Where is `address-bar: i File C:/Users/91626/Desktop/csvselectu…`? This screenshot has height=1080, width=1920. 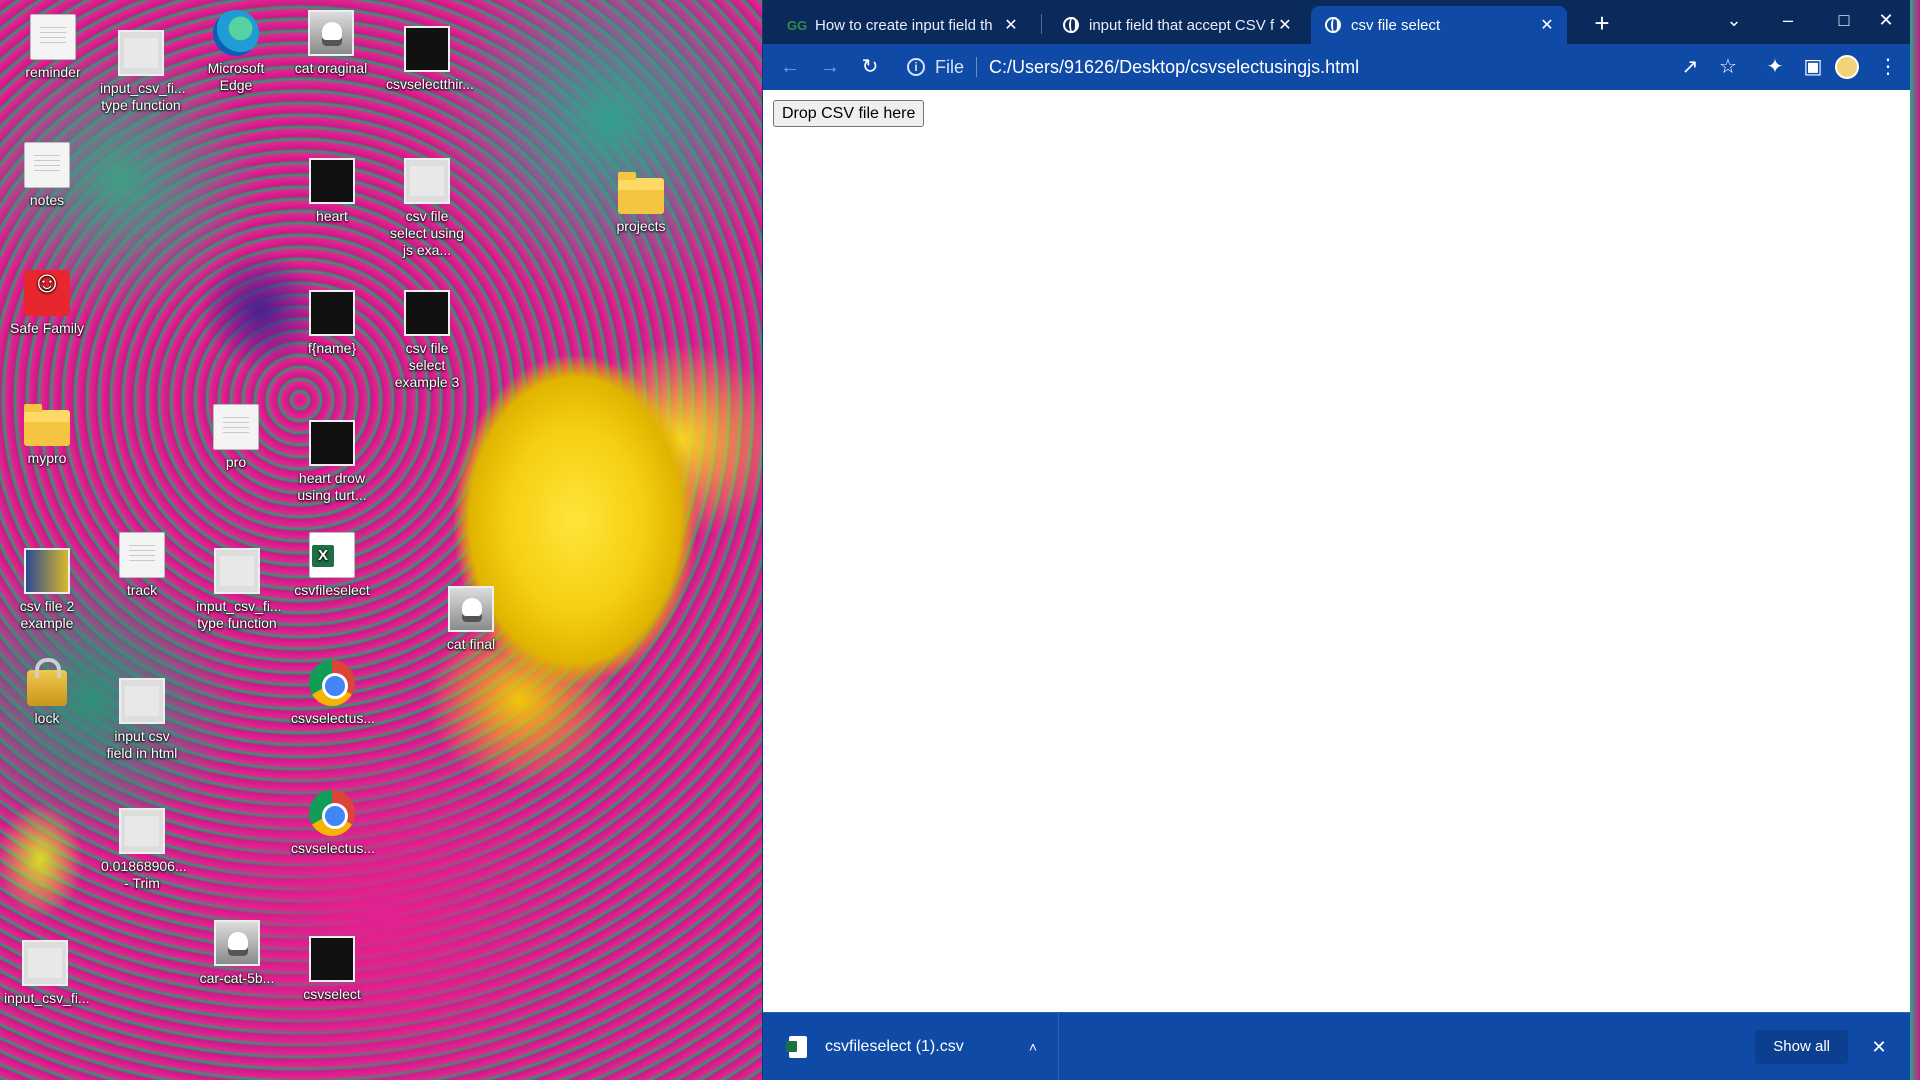
address-bar: i File C:/Users/91626/Desktop/csvselectu… is located at coordinates (1286, 67).